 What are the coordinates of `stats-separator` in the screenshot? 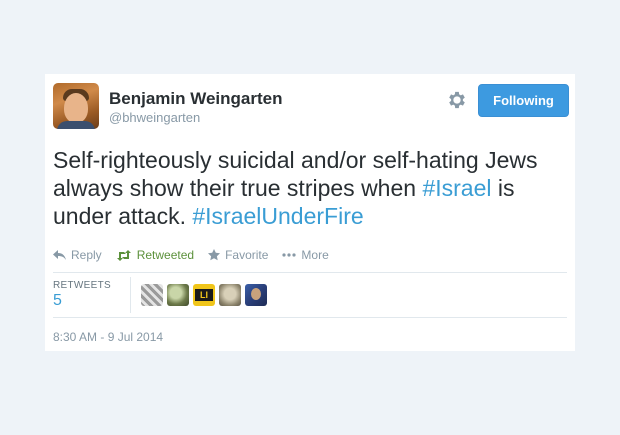 It's located at (130, 295).